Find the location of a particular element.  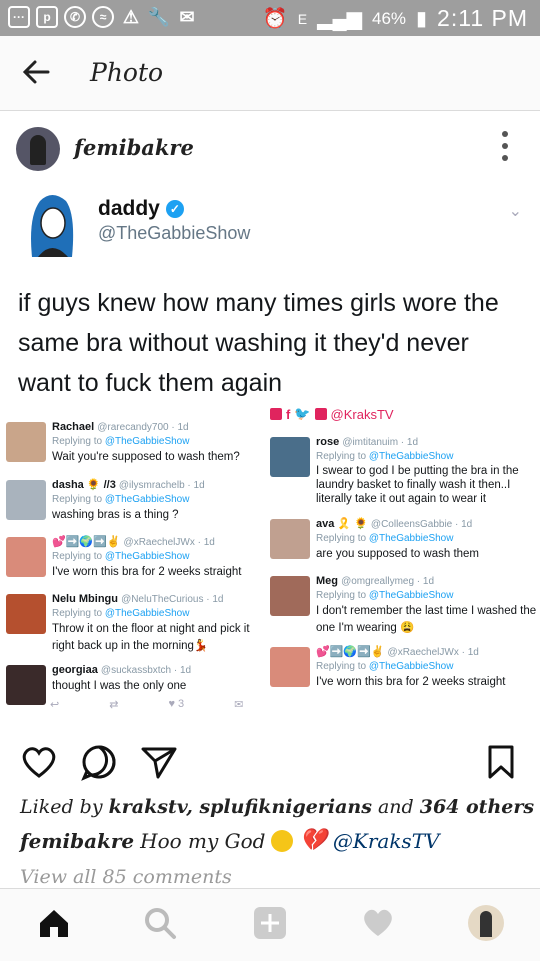

tweet-display-name: daddy ✓ is located at coordinates (141, 209).